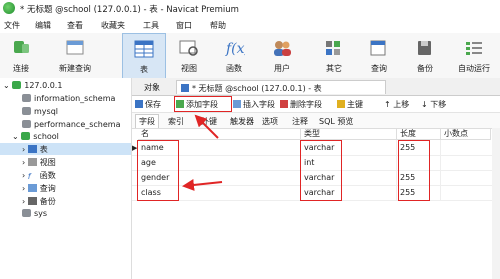 The image size is (500, 279). What do you see at coordinates (147, 121) in the screenshot?
I see `subtab-fields: 字段` at bounding box center [147, 121].